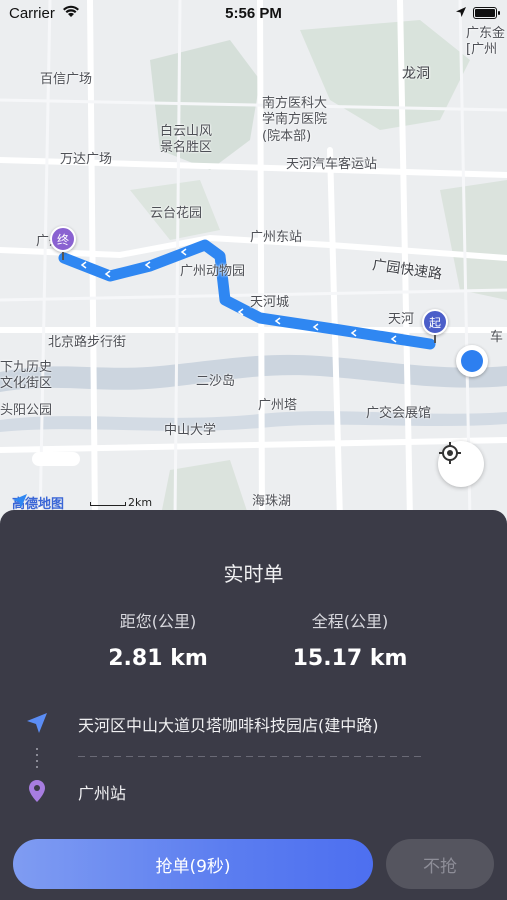  Describe the element at coordinates (176, 213) in the screenshot. I see `map-label-yuntai: 云台花园` at that location.